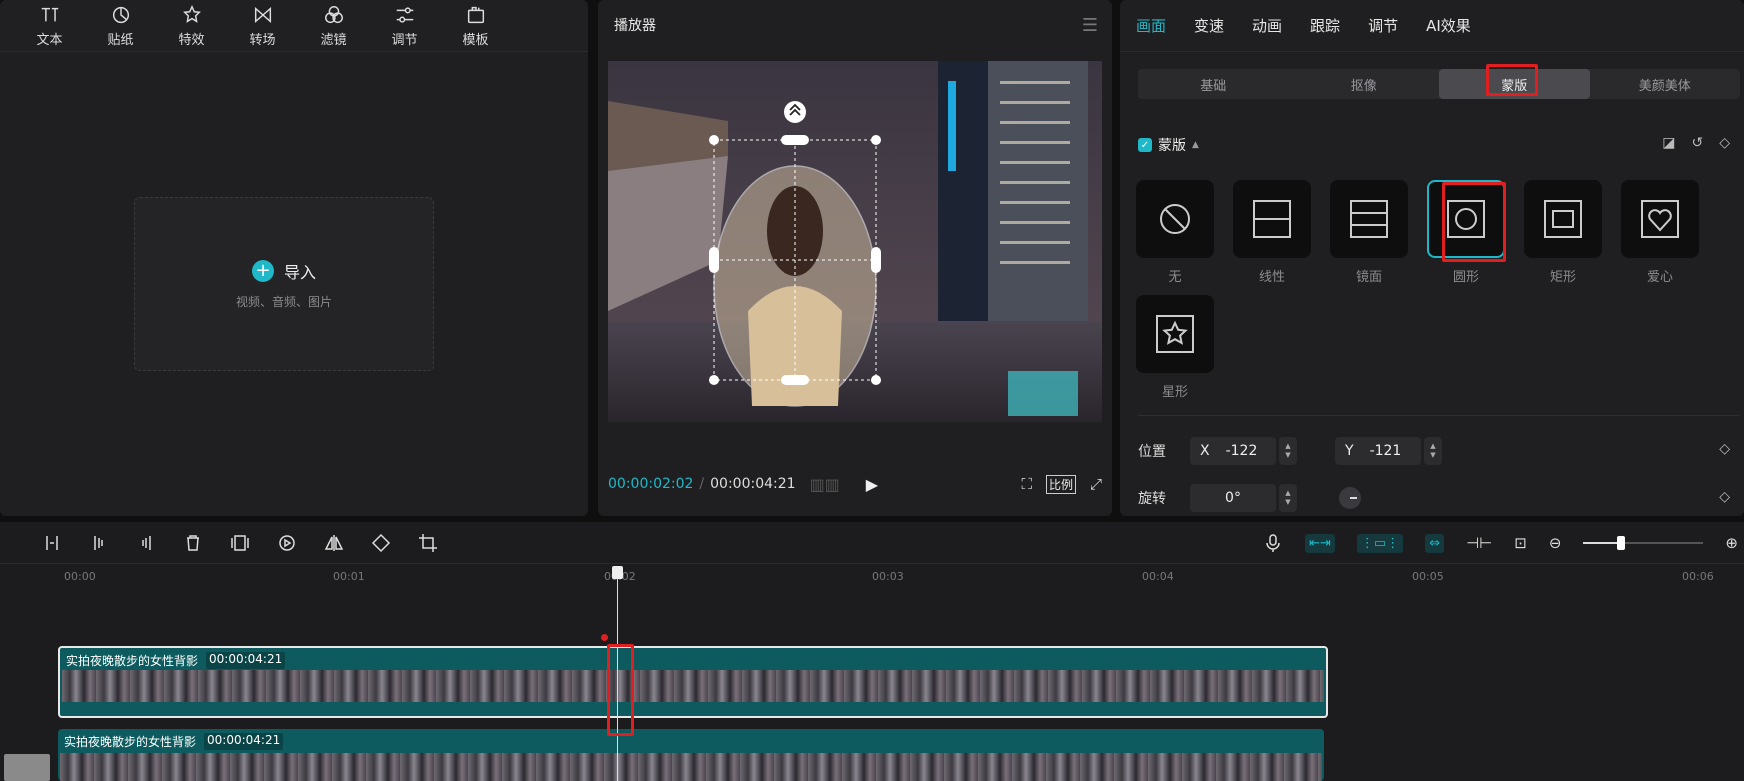 This screenshot has width=1744, height=781. Describe the element at coordinates (1660, 232) in the screenshot. I see `mask-heart: 爱心` at that location.